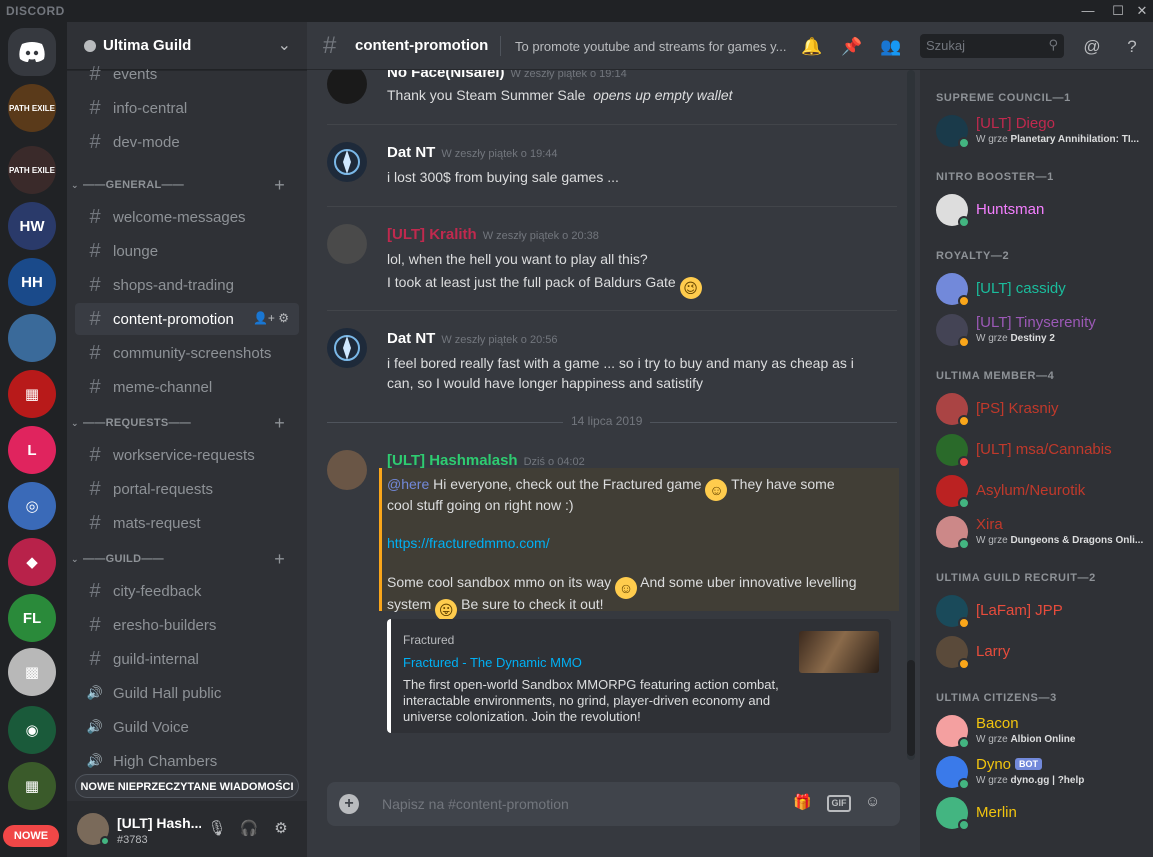  What do you see at coordinates (492, 662) in the screenshot?
I see `embed-title: Fractured - The Dynamic MMO` at bounding box center [492, 662].